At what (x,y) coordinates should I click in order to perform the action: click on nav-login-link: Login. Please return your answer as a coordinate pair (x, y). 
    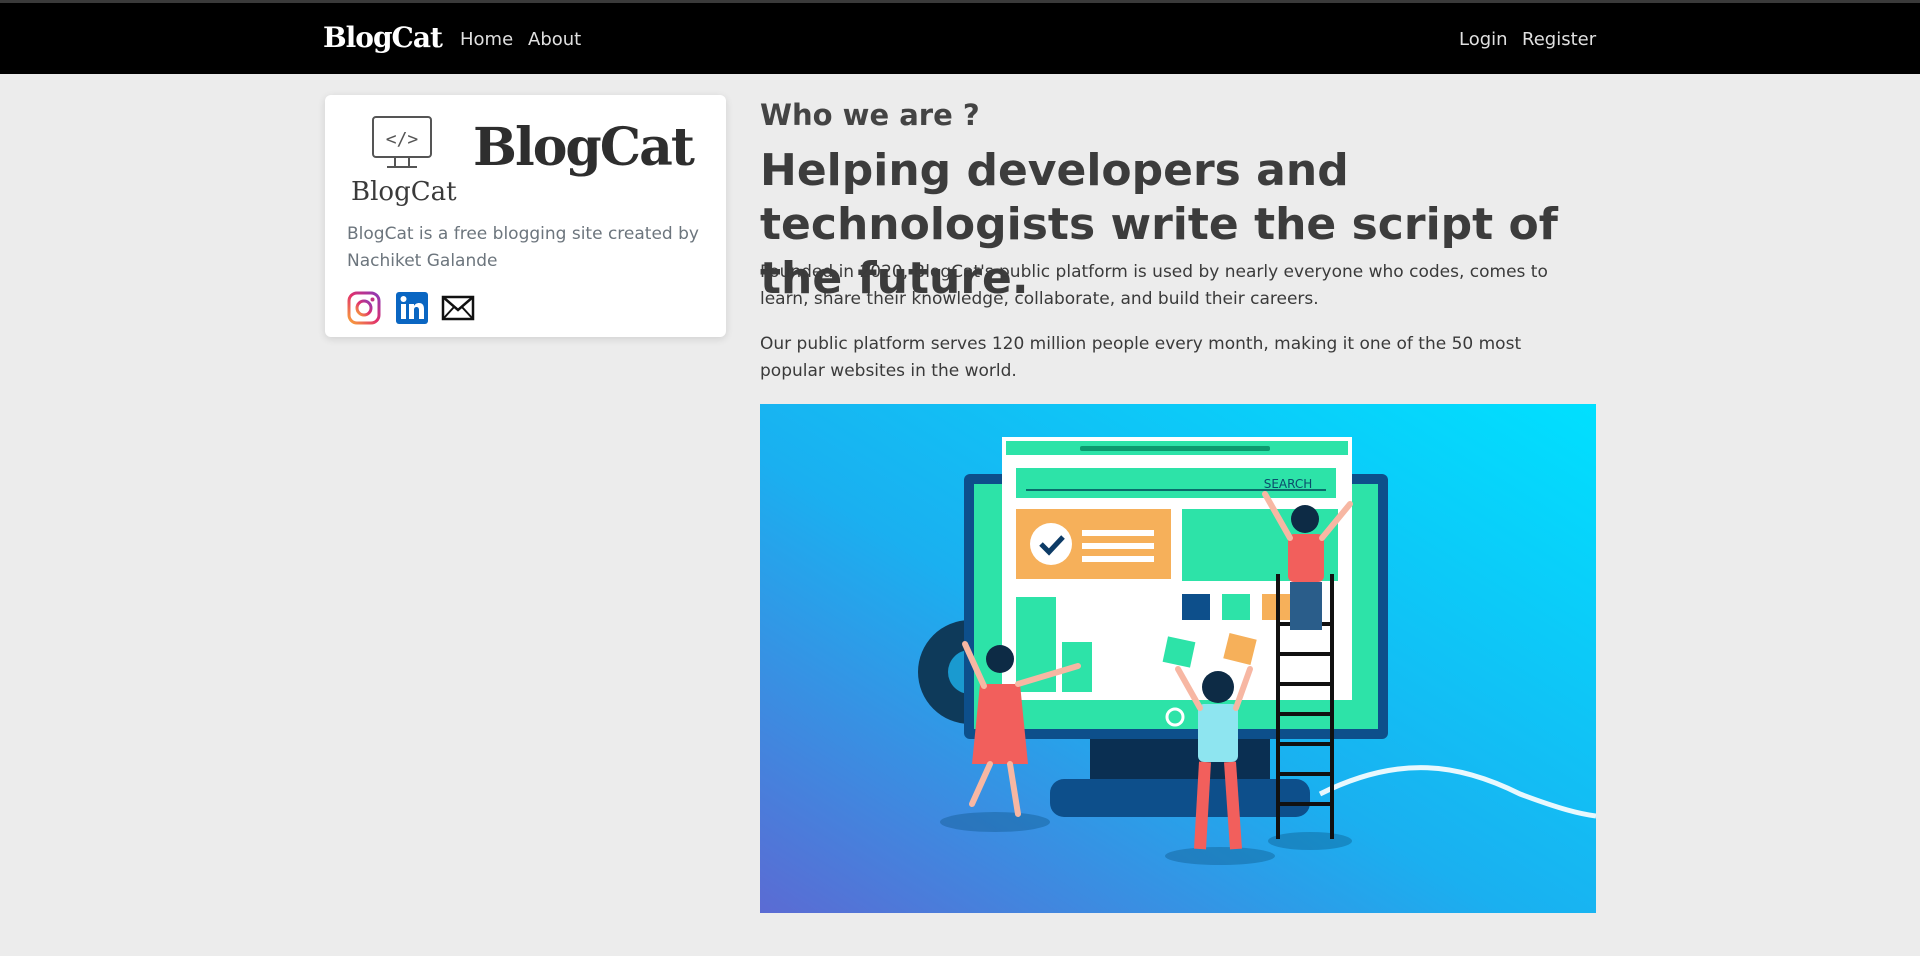
    Looking at the image, I should click on (1483, 39).